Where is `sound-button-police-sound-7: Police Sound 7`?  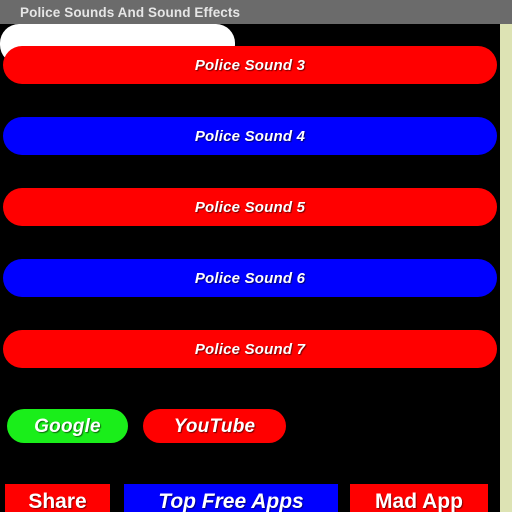 sound-button-police-sound-7: Police Sound 7 is located at coordinates (250, 349).